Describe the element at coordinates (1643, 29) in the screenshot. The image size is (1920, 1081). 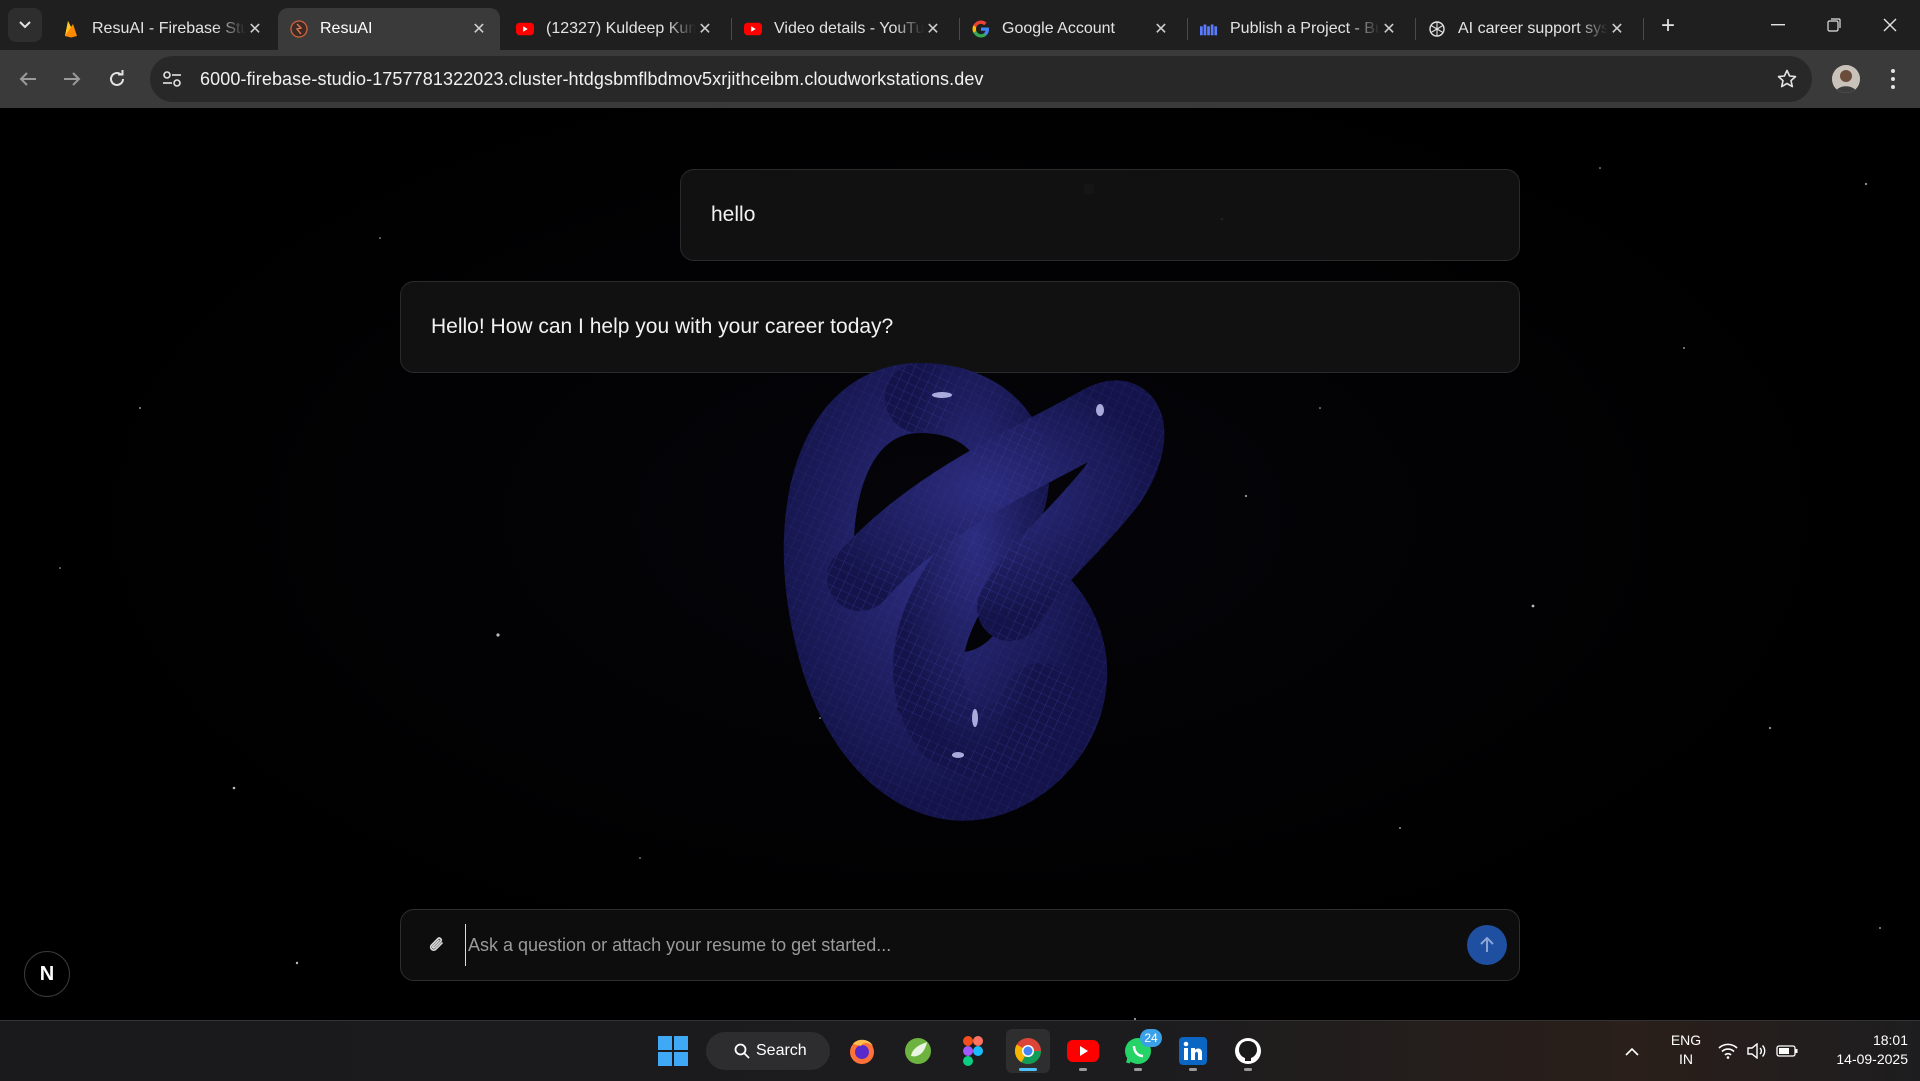
I see `tab-separator` at that location.